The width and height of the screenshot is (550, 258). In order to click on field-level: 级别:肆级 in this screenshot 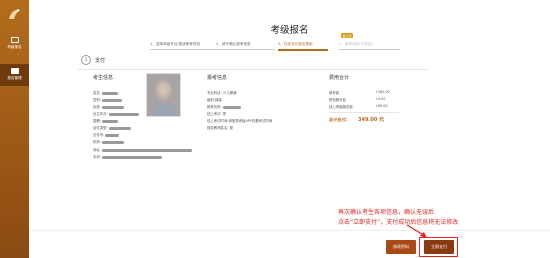, I will do `click(214, 100)`.